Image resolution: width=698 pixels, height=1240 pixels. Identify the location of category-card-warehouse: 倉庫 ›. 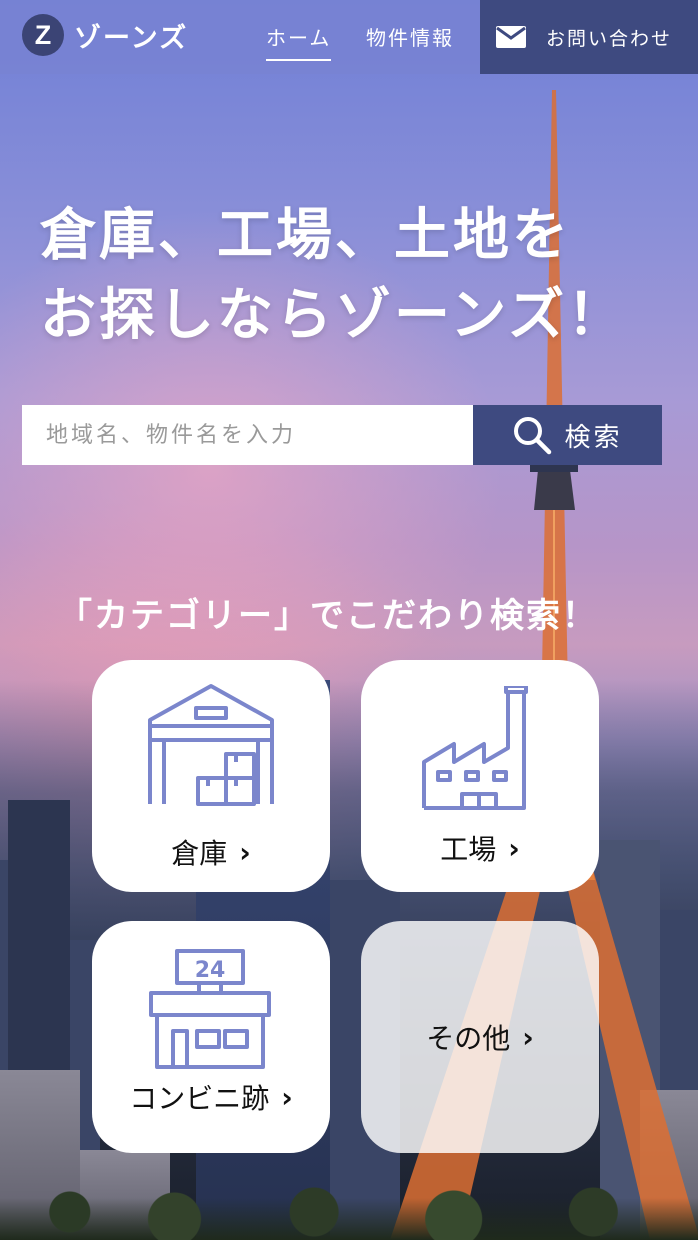
(211, 776).